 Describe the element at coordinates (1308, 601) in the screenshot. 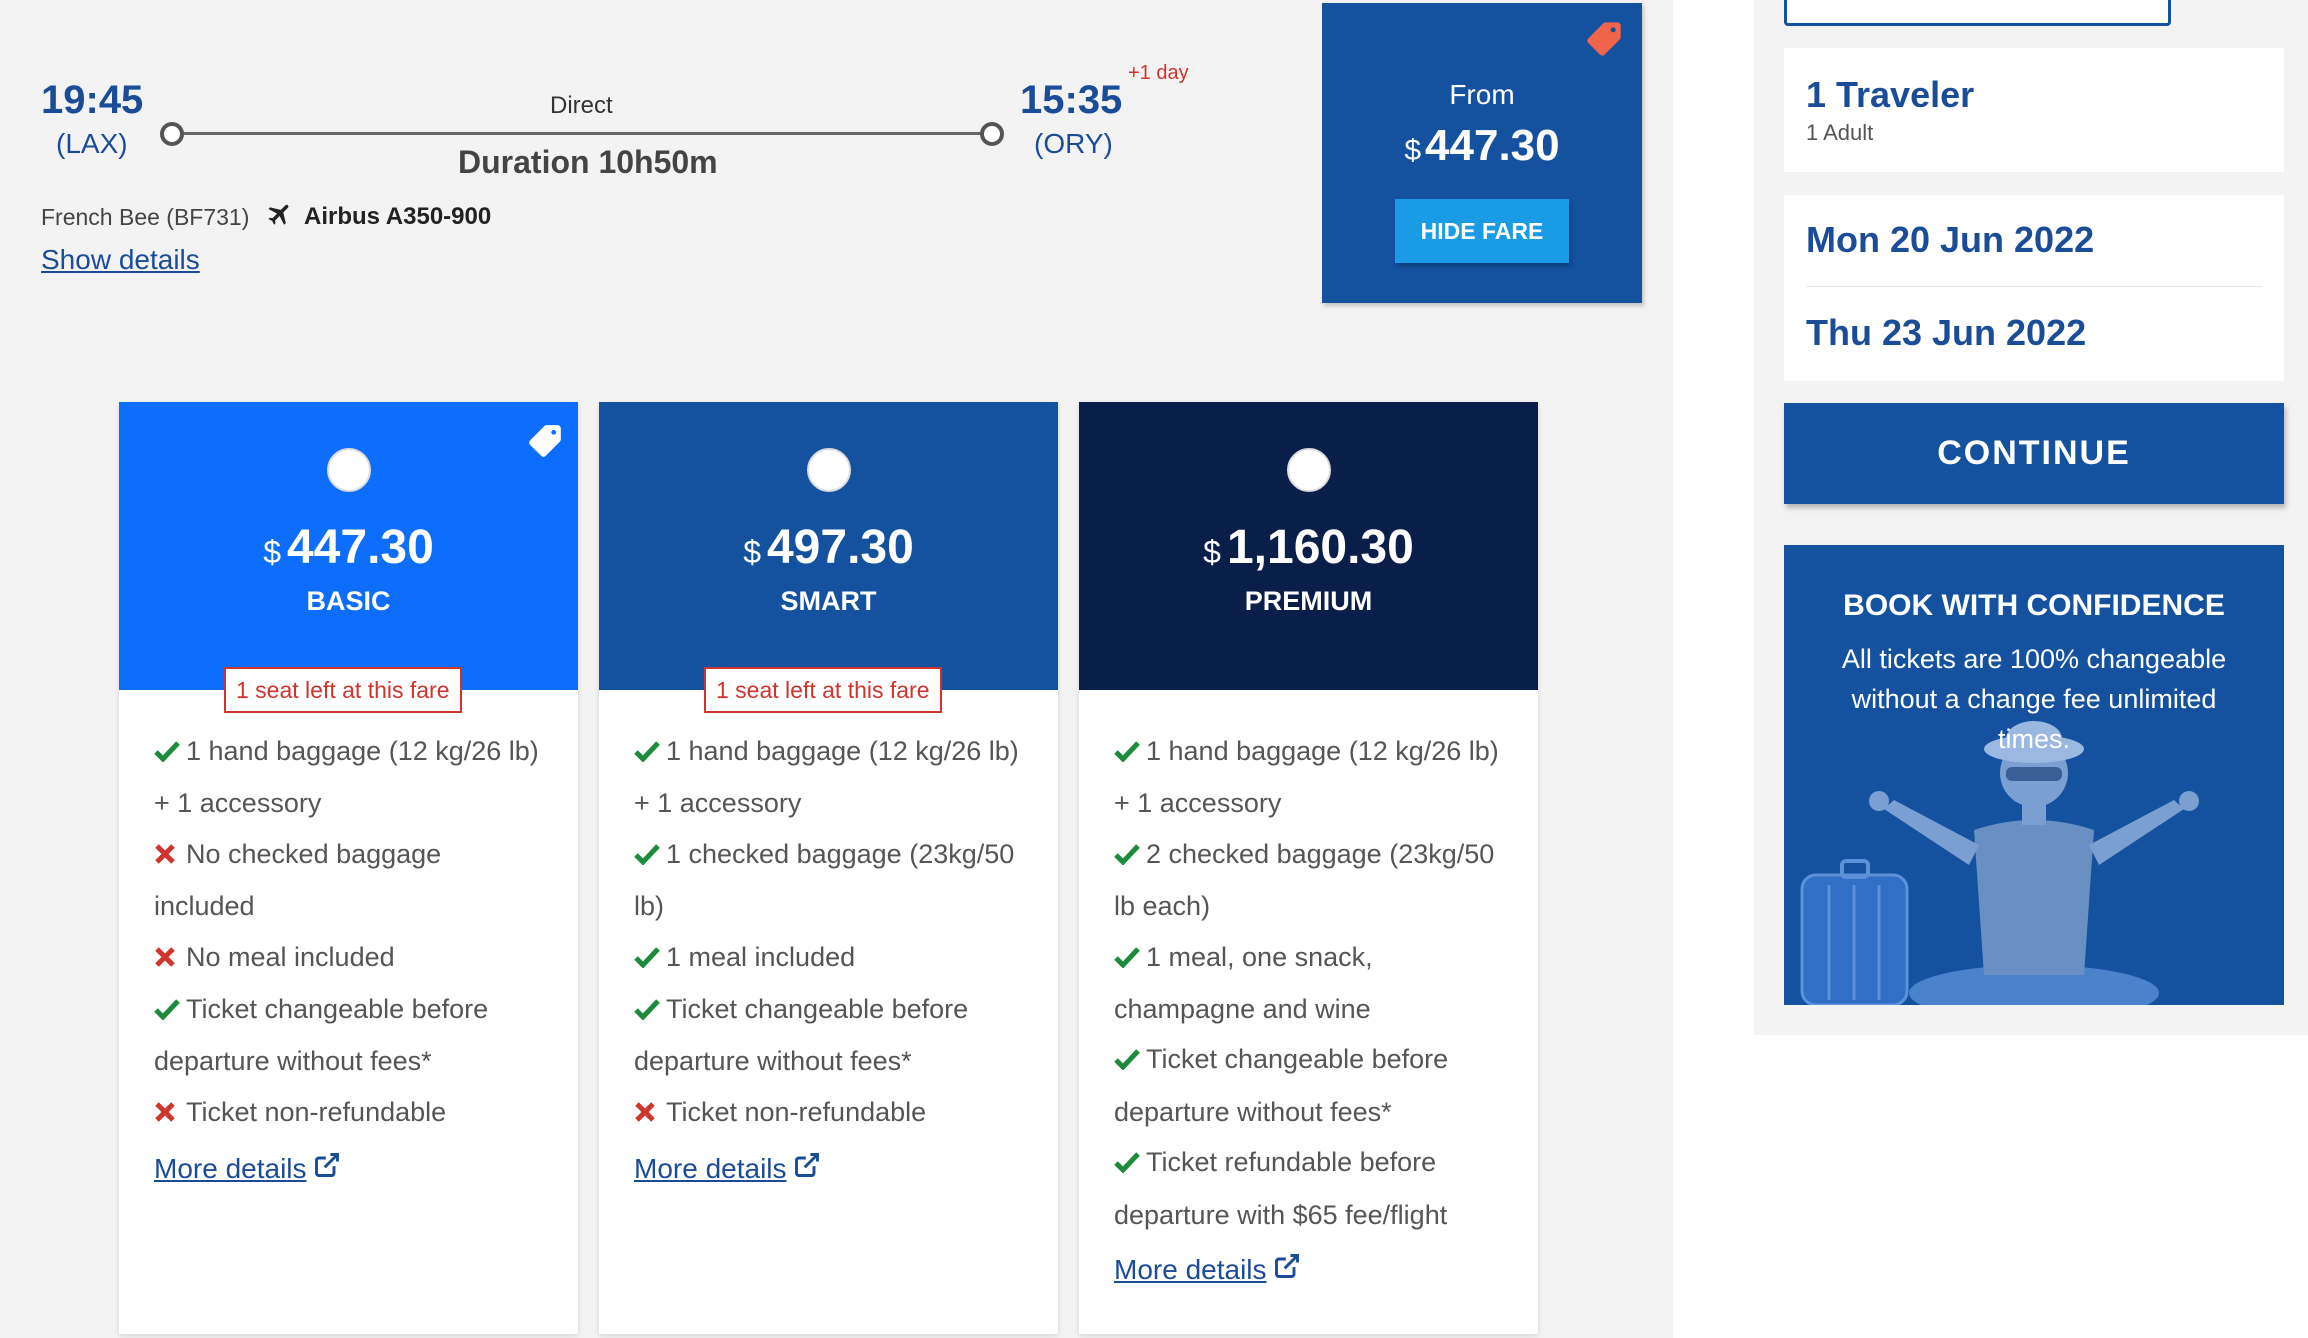

I see `fare-name: PREMIUM` at that location.